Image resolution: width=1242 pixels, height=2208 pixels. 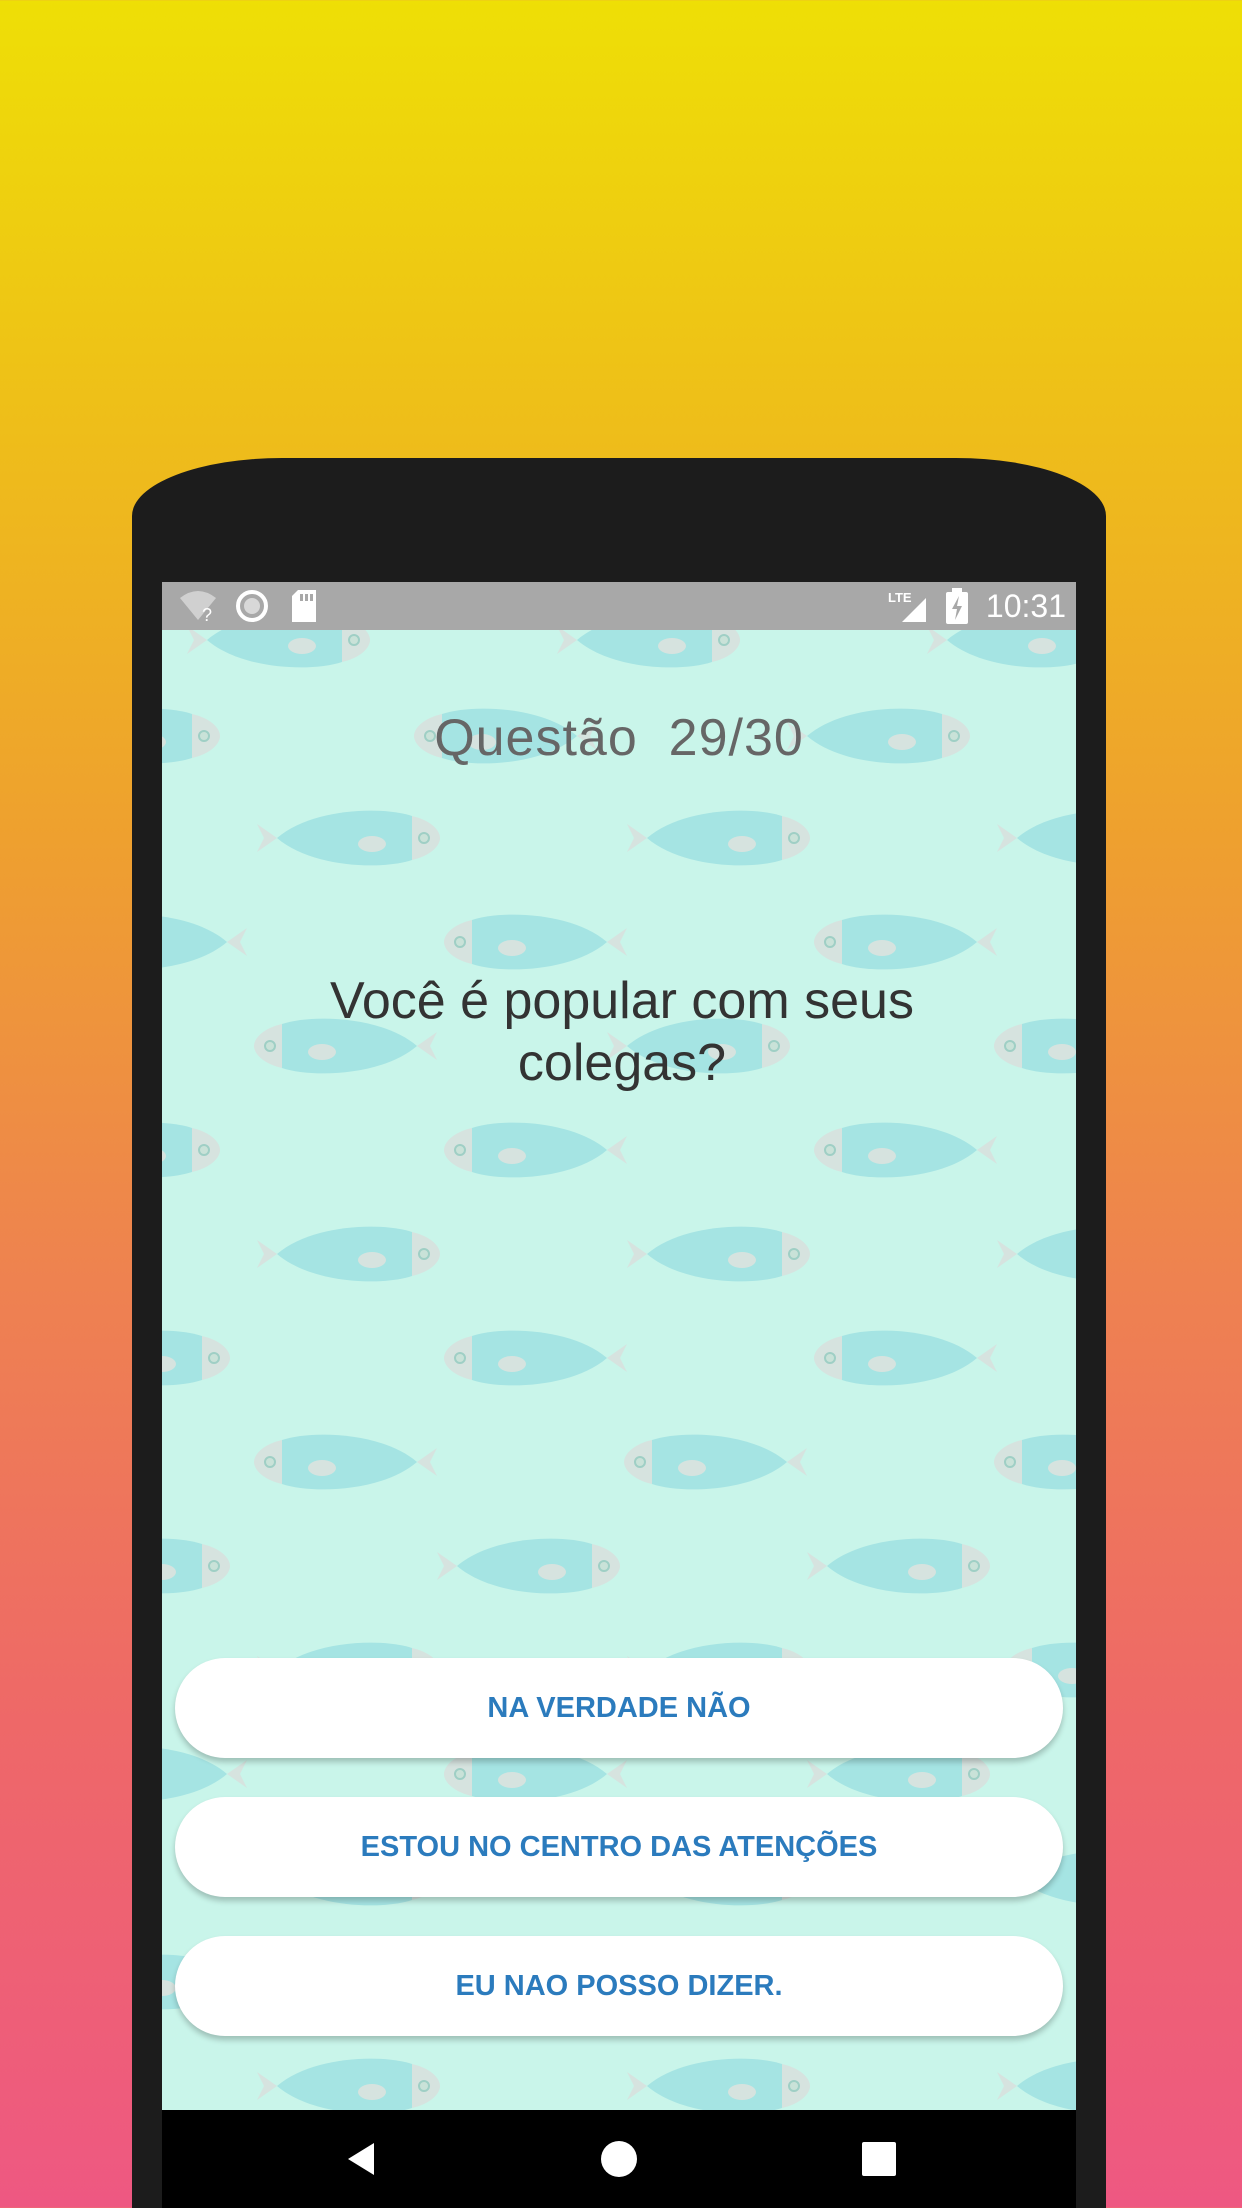 What do you see at coordinates (619, 1986) in the screenshot?
I see `answer-button-3: EU NAO POSSO DIZER.` at bounding box center [619, 1986].